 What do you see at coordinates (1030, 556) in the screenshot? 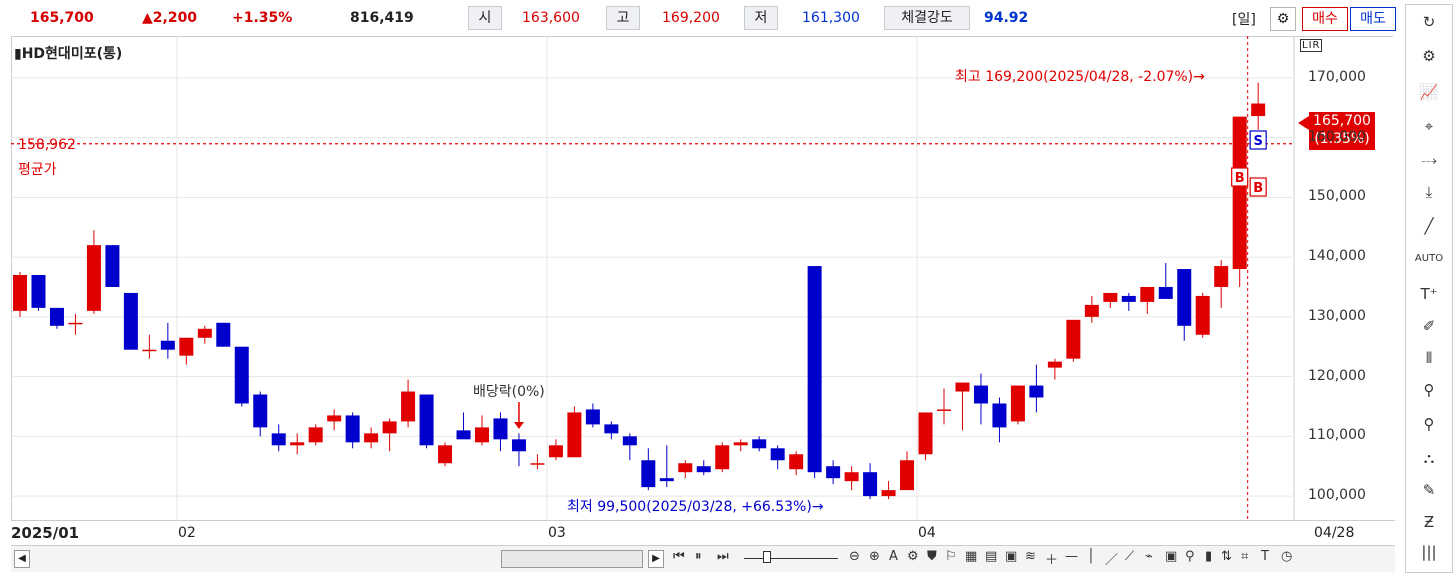
I see `wave-icon: ≋` at bounding box center [1030, 556].